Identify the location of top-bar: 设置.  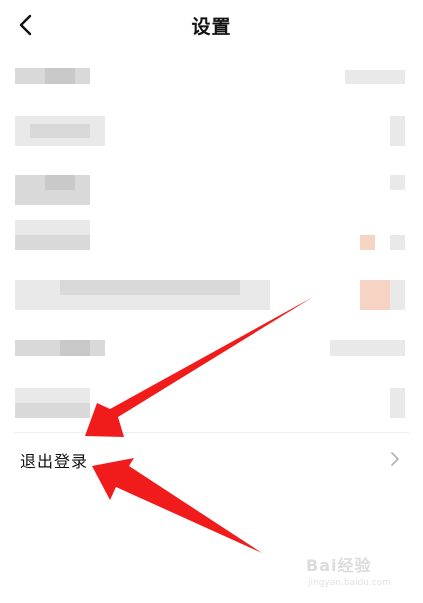
(211, 25).